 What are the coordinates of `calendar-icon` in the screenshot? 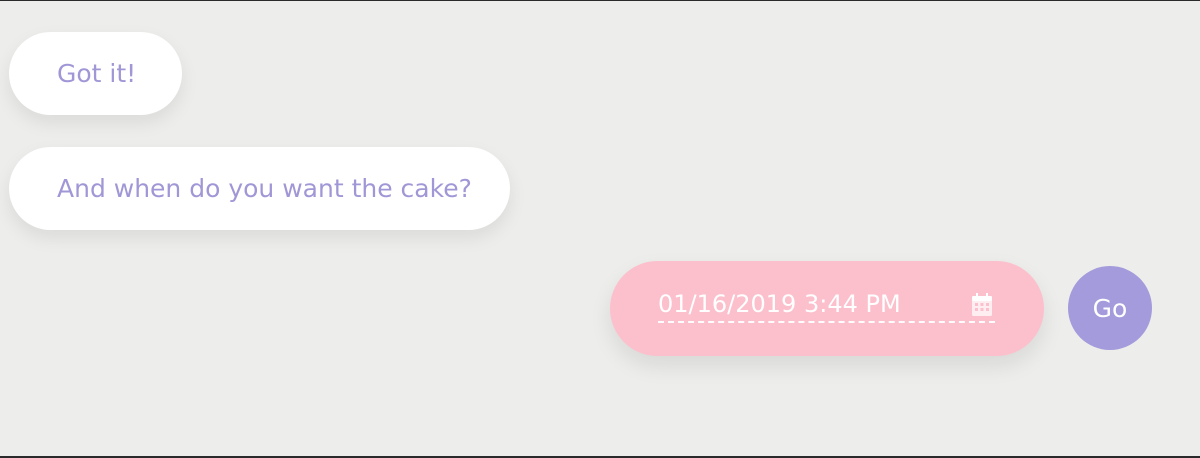 It's located at (982, 304).